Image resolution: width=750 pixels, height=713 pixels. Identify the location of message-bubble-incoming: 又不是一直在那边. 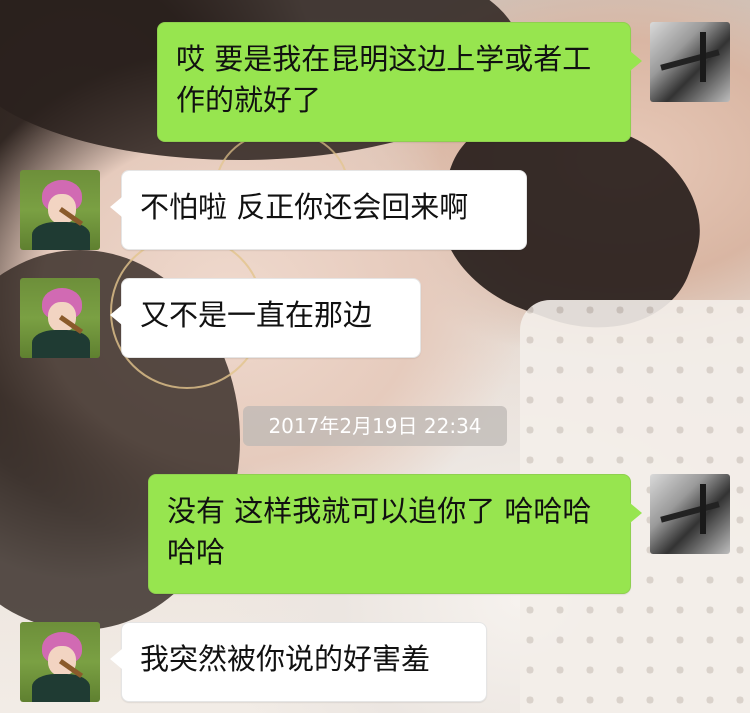
(265, 318).